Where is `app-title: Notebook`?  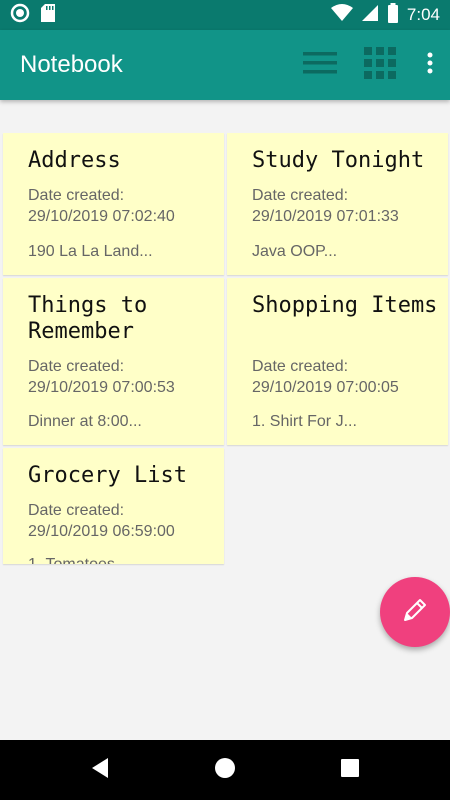 app-title: Notebook is located at coordinates (71, 64).